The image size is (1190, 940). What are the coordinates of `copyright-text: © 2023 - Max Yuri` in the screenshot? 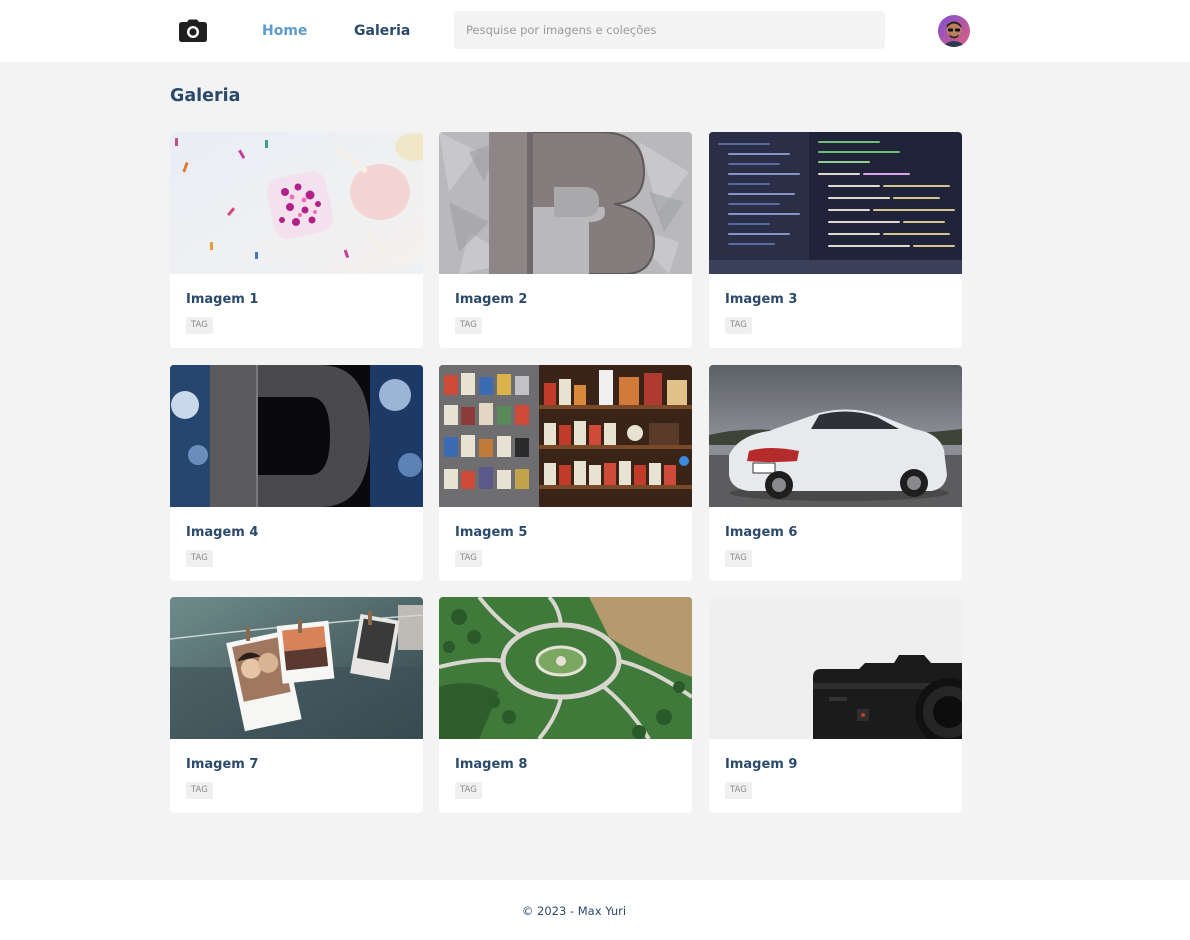 It's located at (574, 911).